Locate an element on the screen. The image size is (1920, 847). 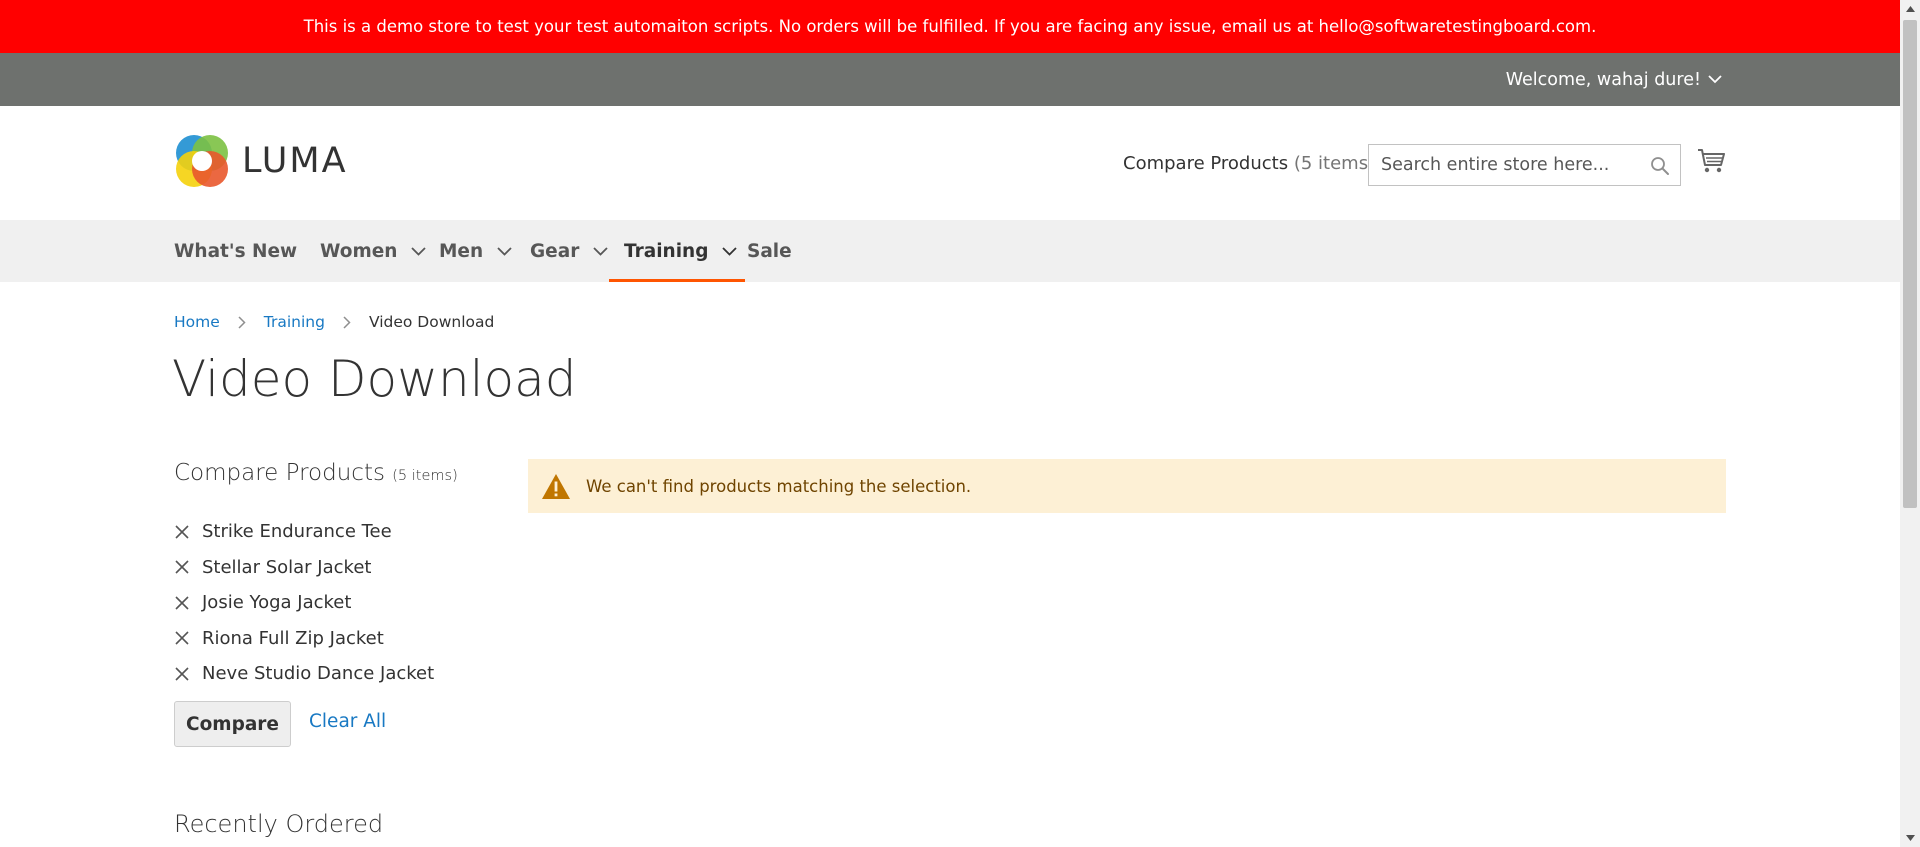
nav-item-sale: Sale is located at coordinates (769, 251).